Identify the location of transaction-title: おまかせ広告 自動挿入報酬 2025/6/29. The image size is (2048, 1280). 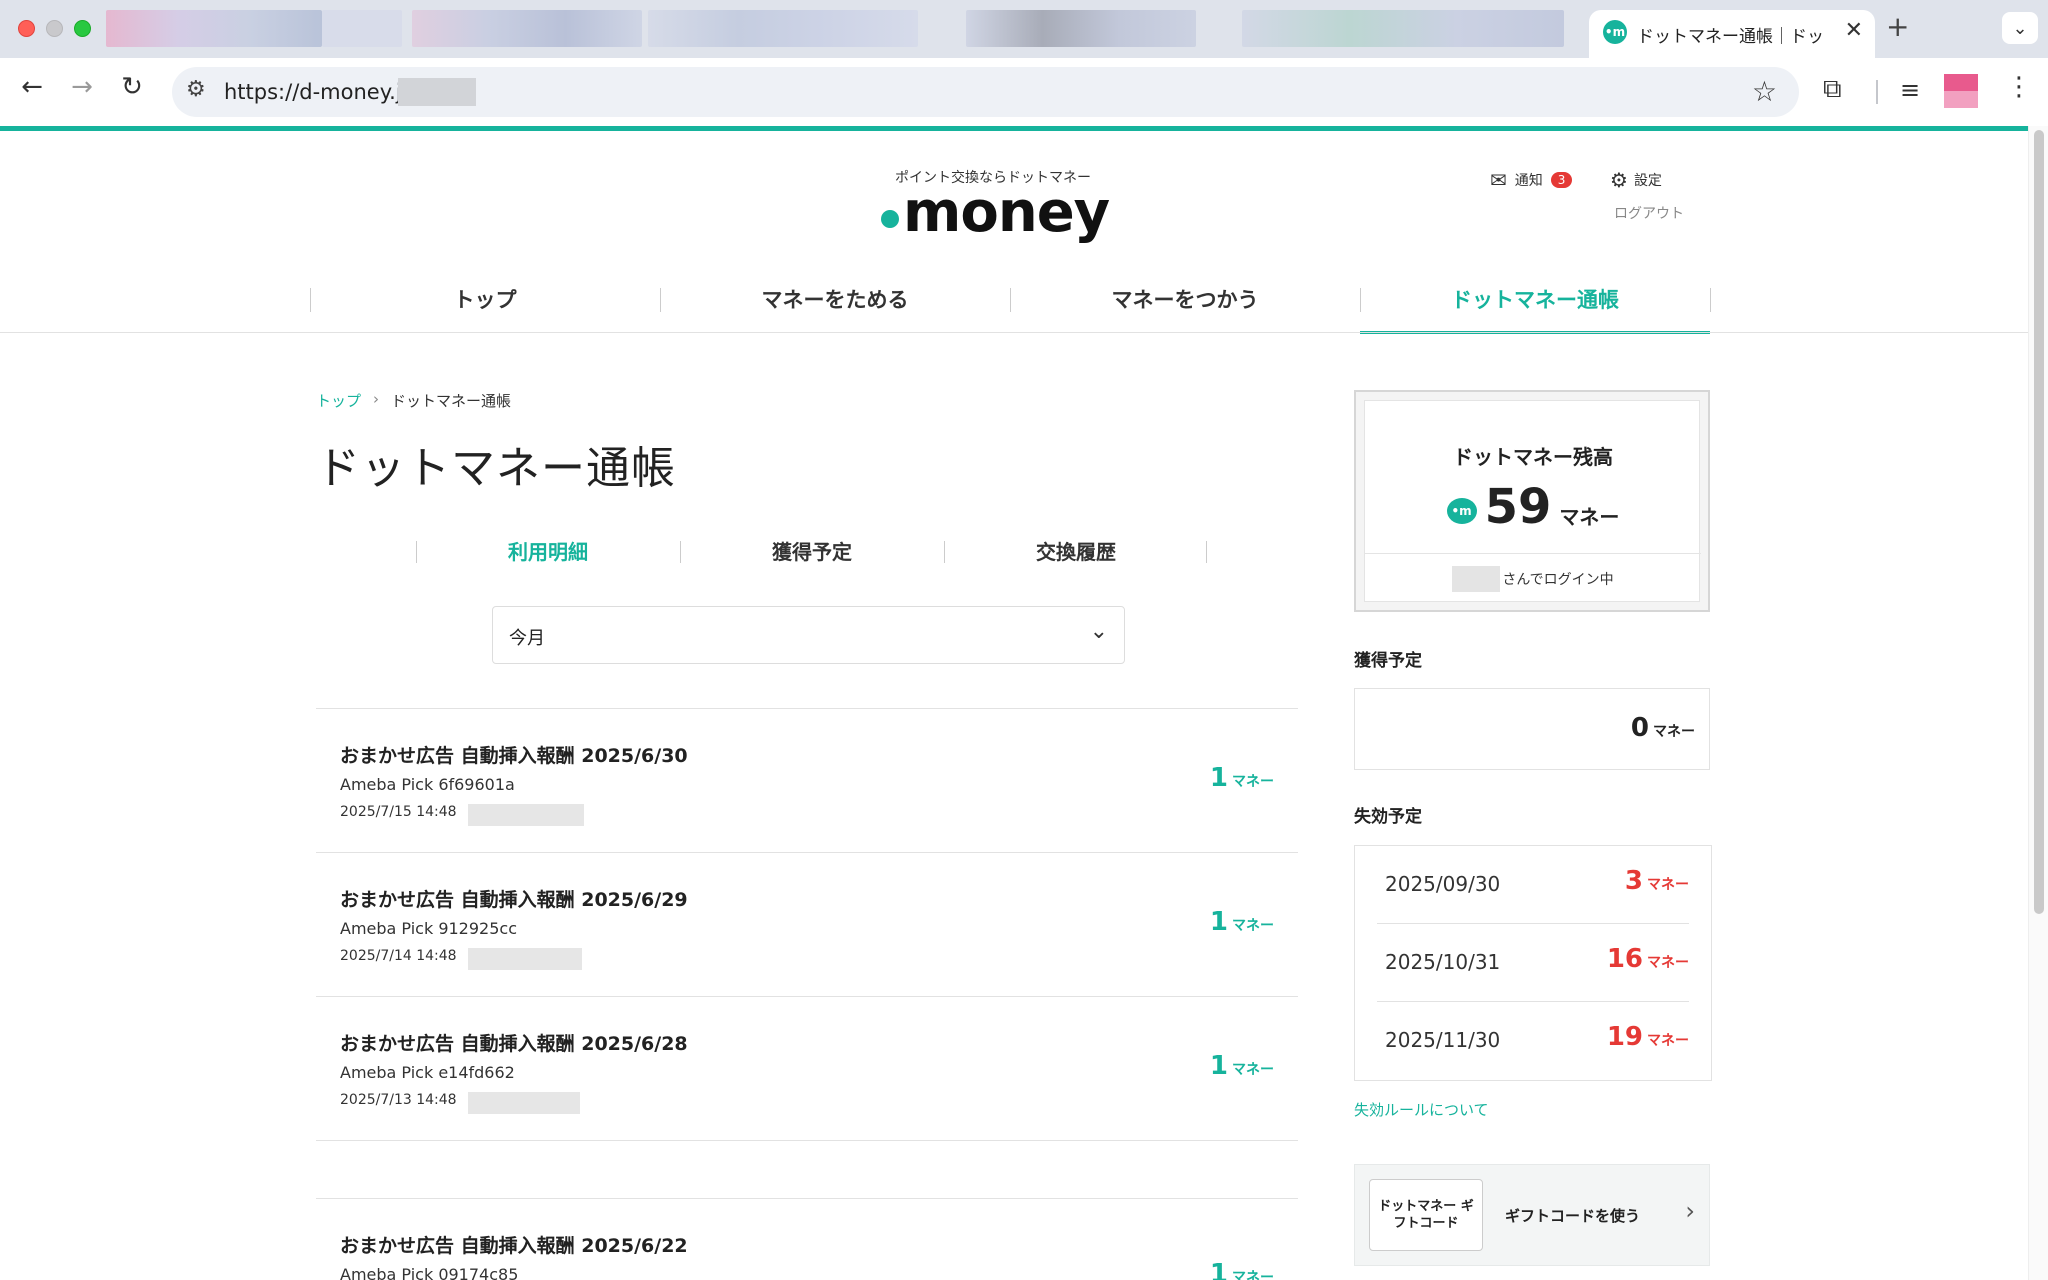
(514, 900).